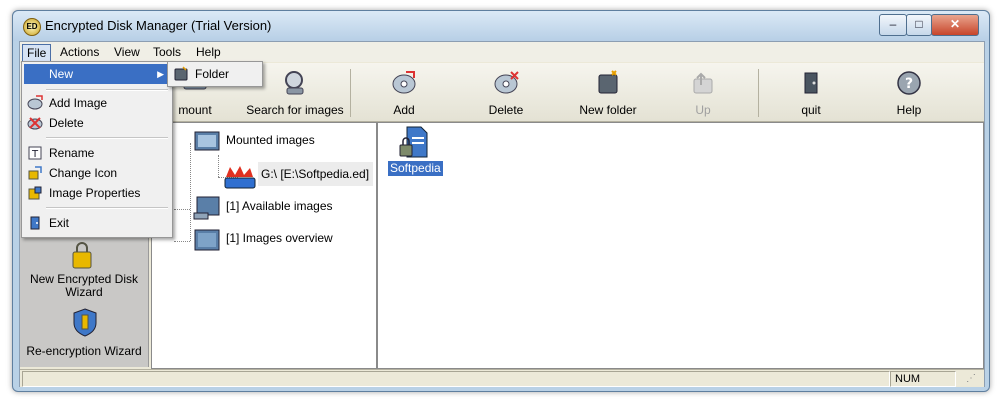  I want to click on new-folder-icon, so click(608, 82).